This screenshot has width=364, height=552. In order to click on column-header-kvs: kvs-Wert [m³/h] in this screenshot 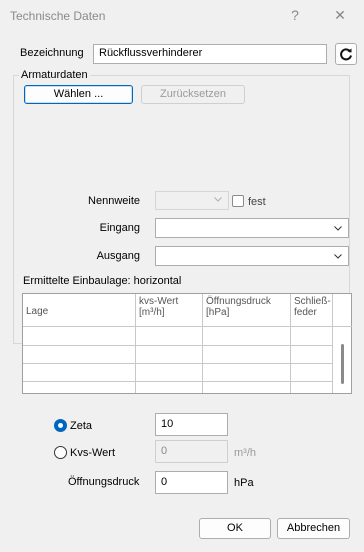, I will do `click(169, 310)`.